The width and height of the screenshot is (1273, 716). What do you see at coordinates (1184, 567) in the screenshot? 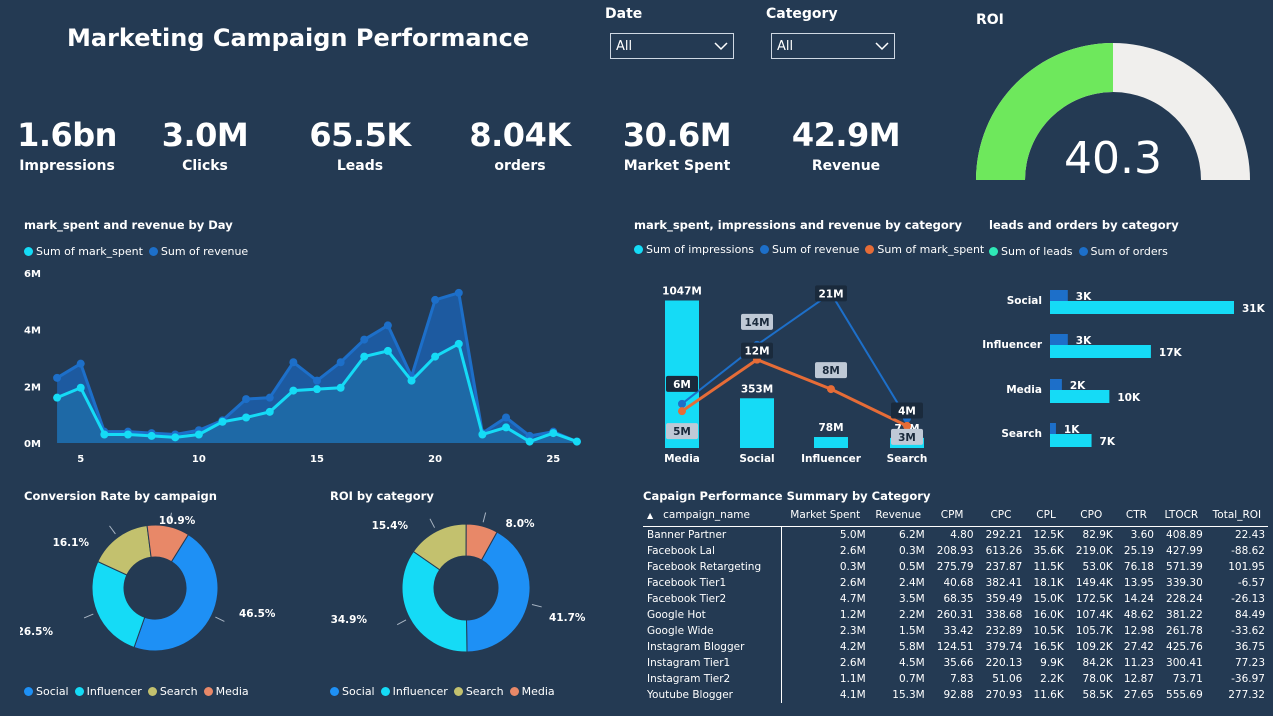
I see `table-cell: 571.39` at bounding box center [1184, 567].